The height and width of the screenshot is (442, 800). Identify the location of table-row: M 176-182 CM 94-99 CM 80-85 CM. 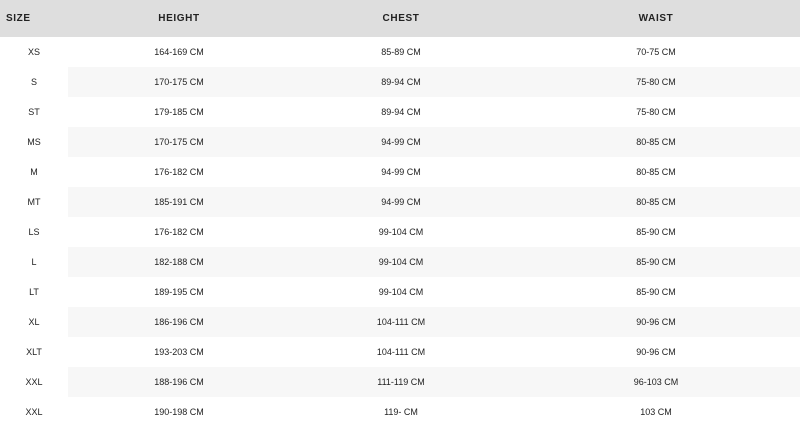
(400, 172).